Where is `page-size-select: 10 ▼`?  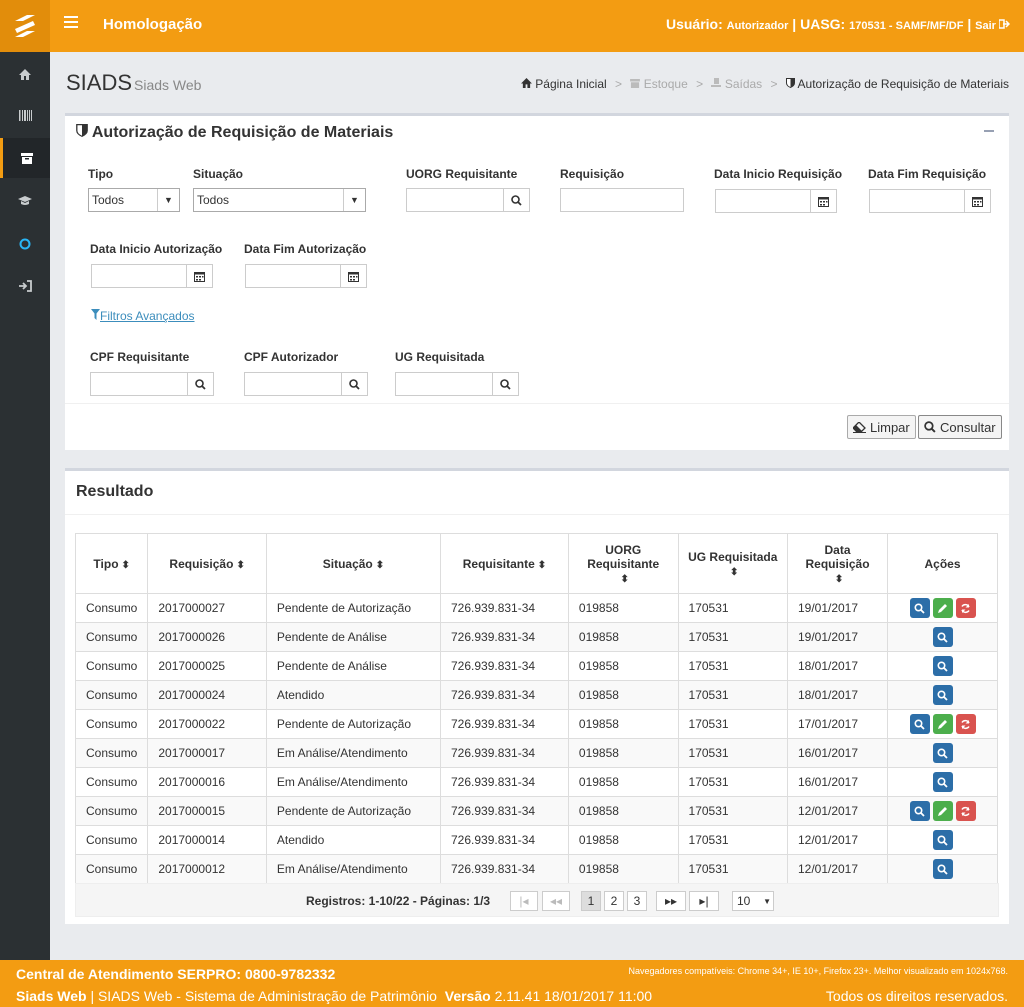 page-size-select: 10 ▼ is located at coordinates (753, 901).